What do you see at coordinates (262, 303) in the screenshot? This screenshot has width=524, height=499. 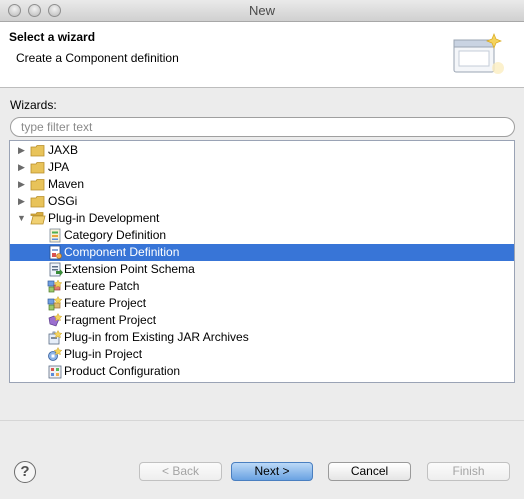 I see `tree-item-feature-project: Feature Project` at bounding box center [262, 303].